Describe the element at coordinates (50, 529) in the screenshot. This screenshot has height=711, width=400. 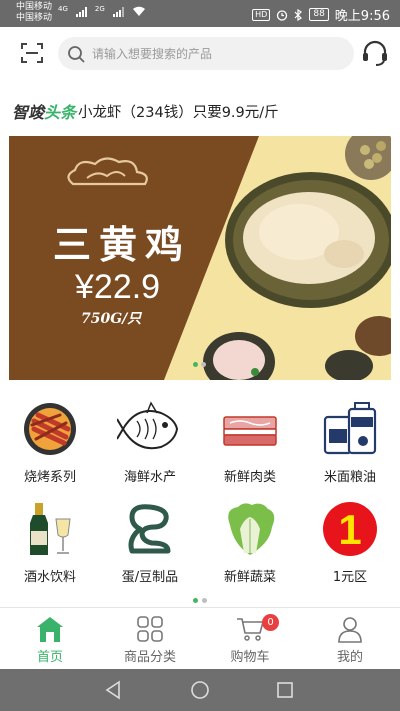
I see `wine-bottle-icon` at that location.